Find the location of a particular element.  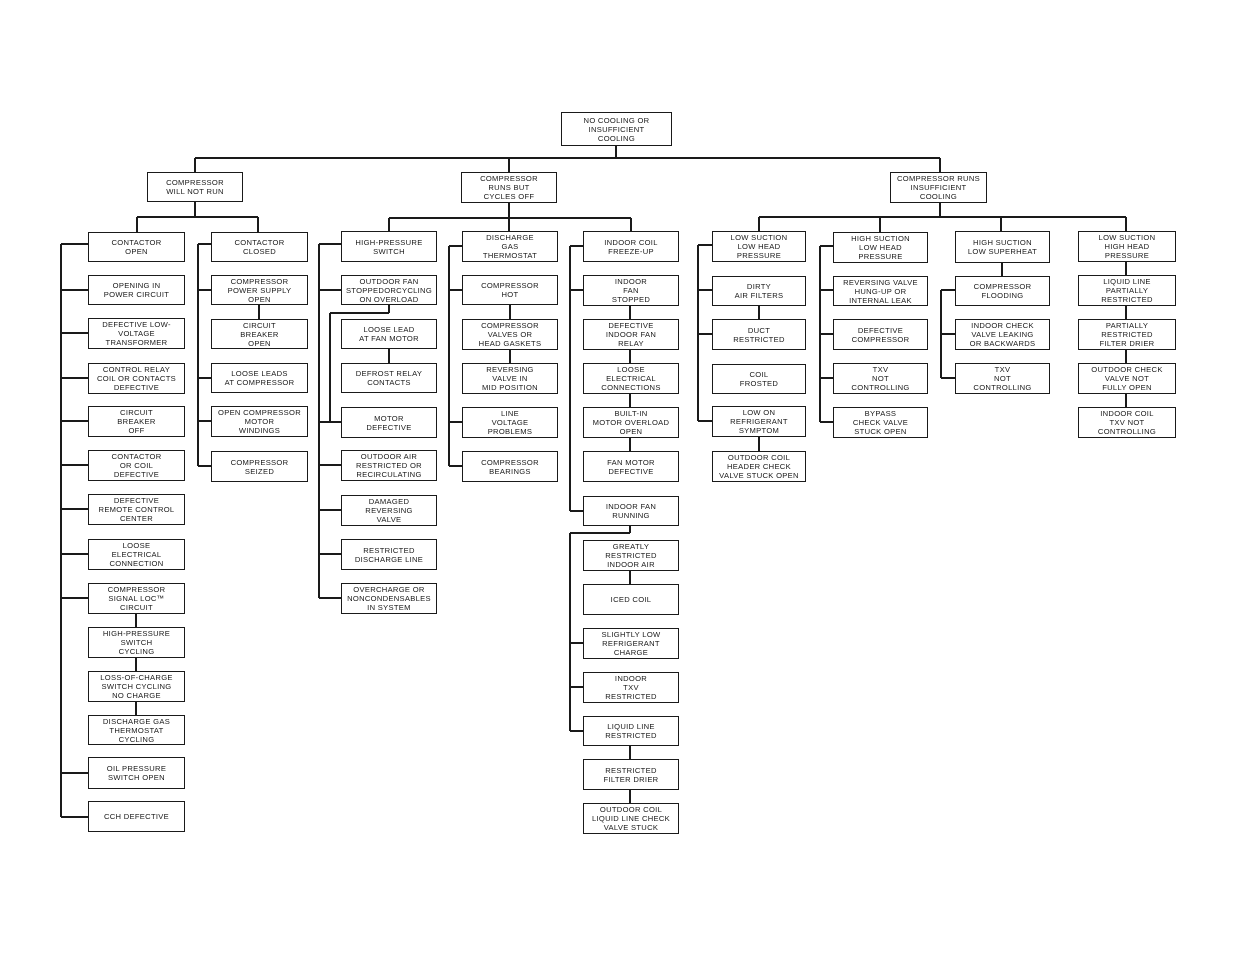

node-defective-remote-control: DEFECTIVE REMOTE CONTROL CENTER is located at coordinates (136, 509).